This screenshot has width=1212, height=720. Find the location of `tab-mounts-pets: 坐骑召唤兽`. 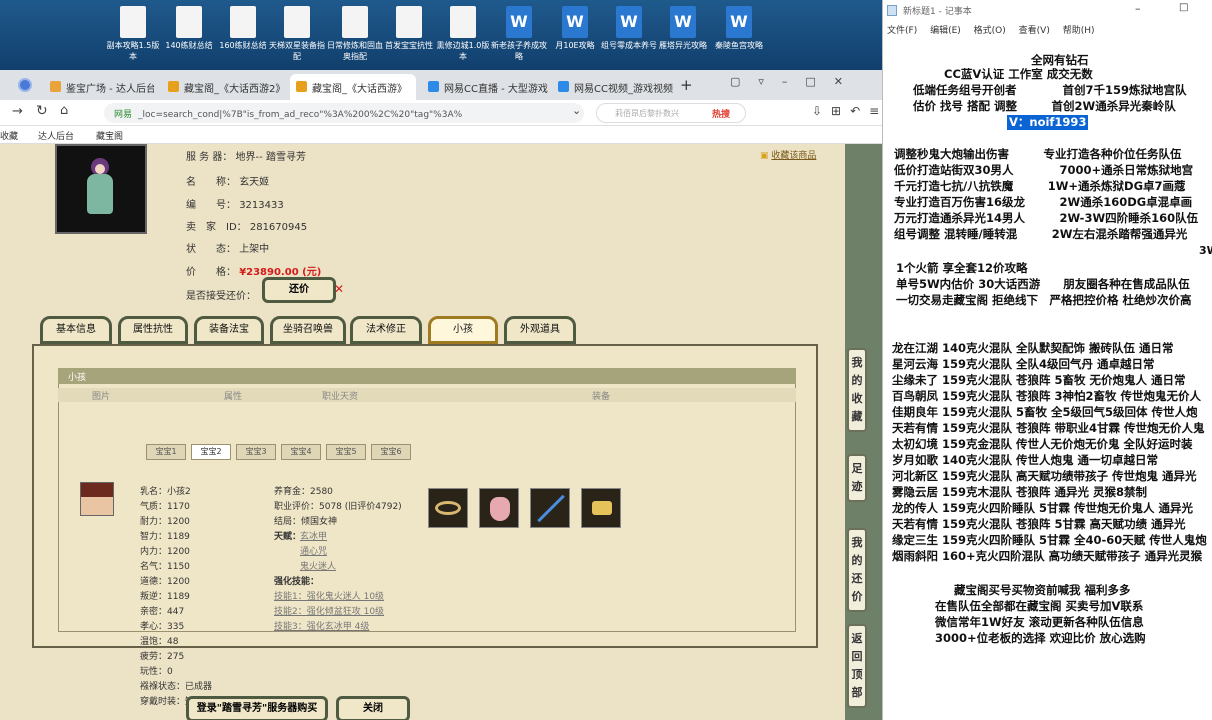

tab-mounts-pets: 坐骑召唤兽 is located at coordinates (308, 330).